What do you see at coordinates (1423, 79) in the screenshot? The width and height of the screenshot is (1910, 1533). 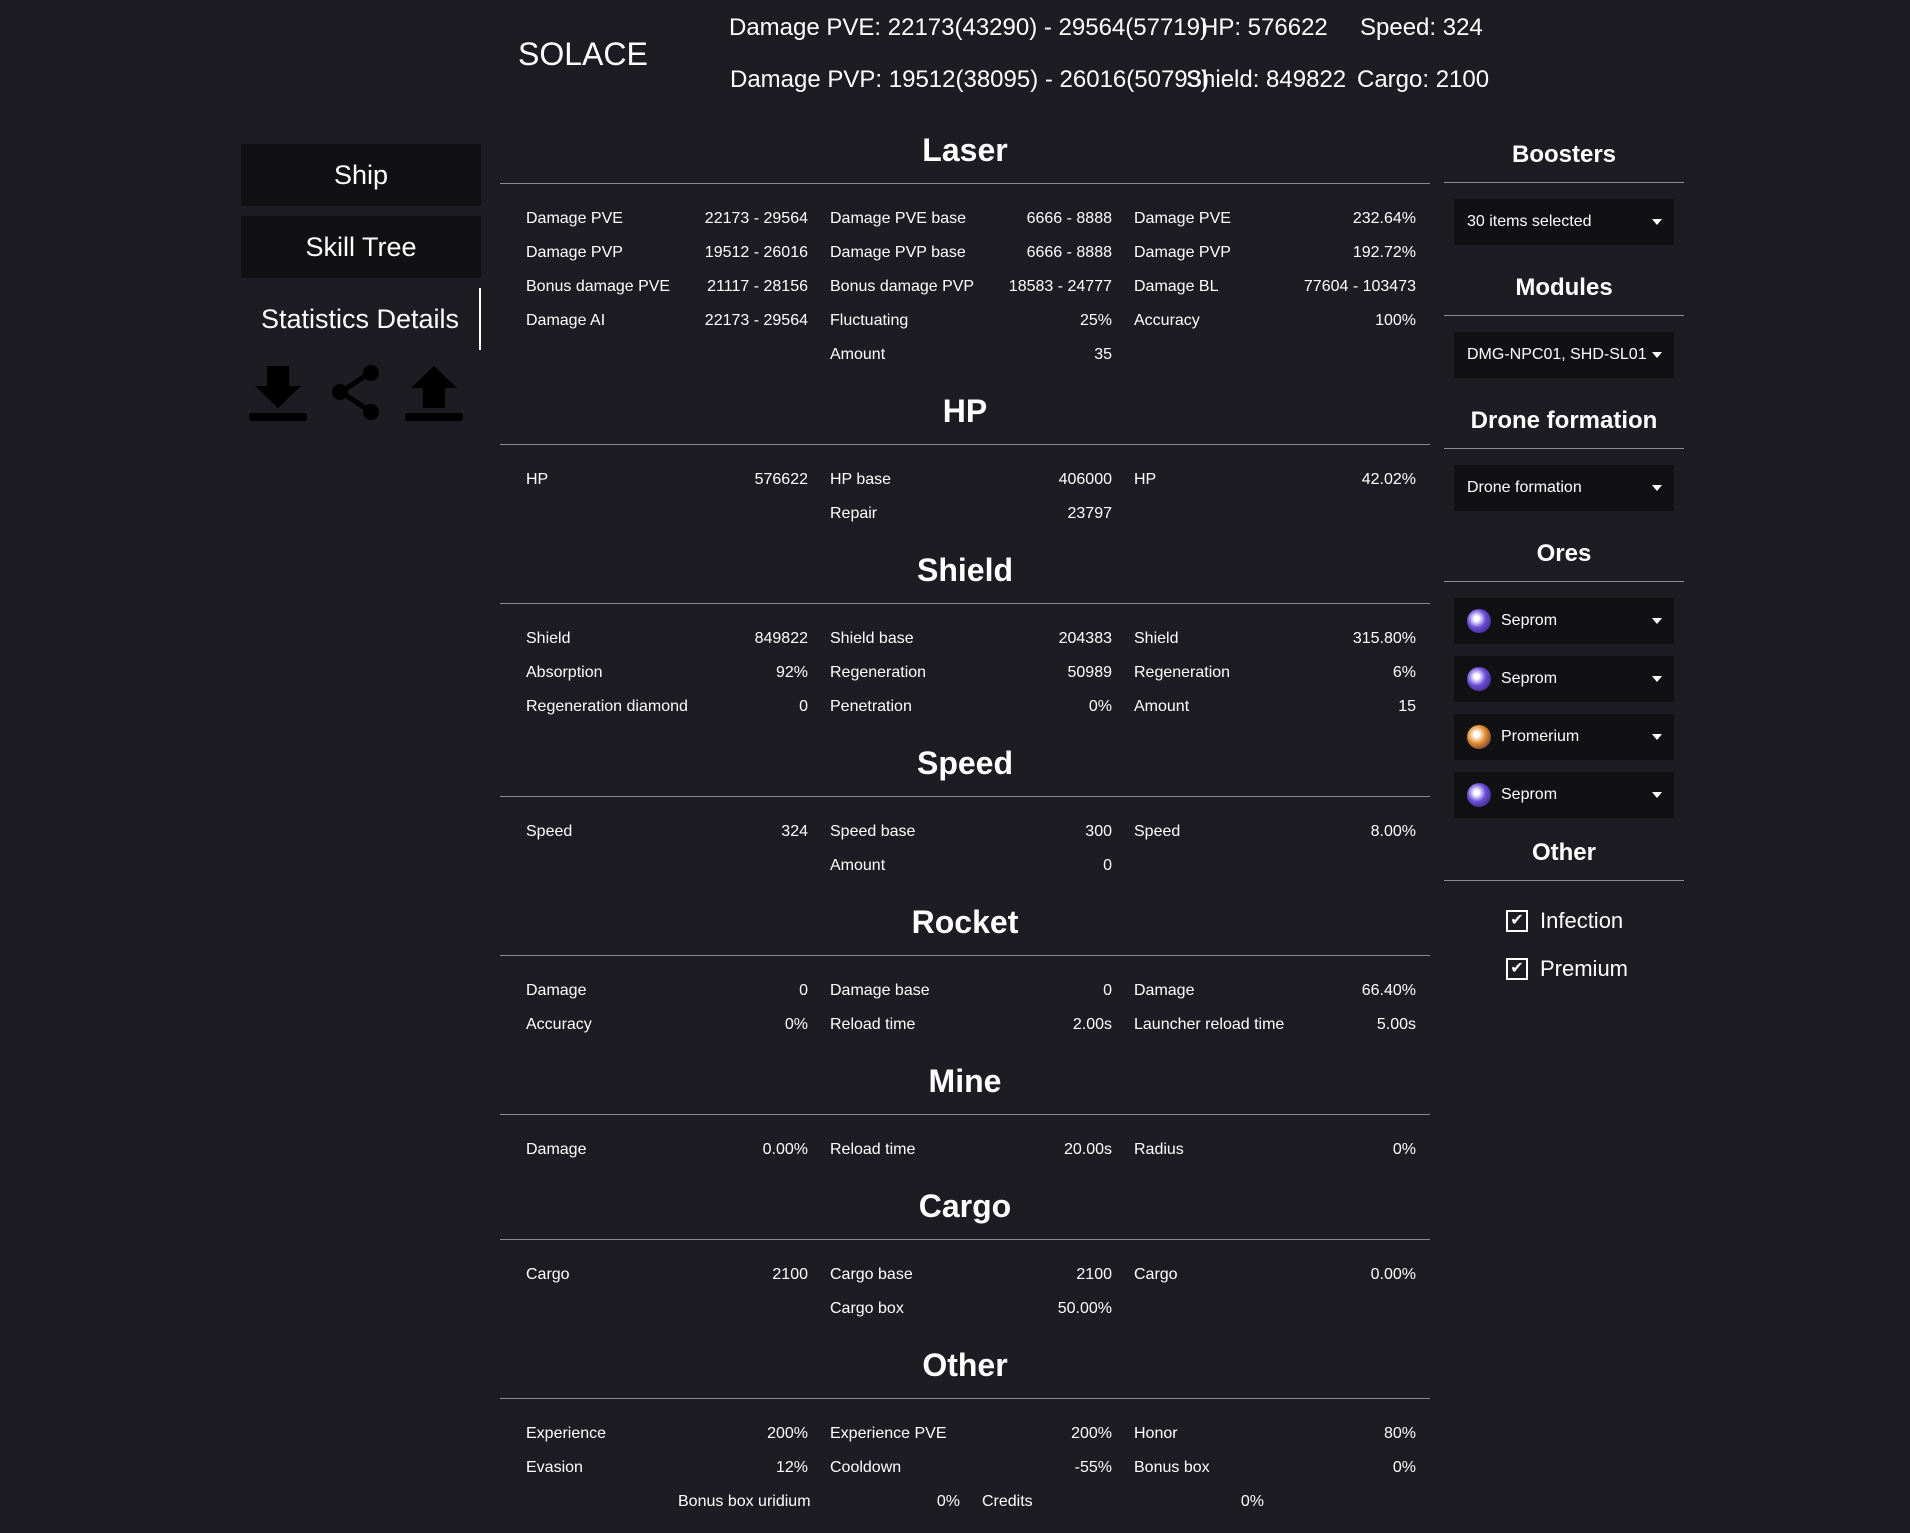 I see `header-cargo: Cargo: 2100` at bounding box center [1423, 79].